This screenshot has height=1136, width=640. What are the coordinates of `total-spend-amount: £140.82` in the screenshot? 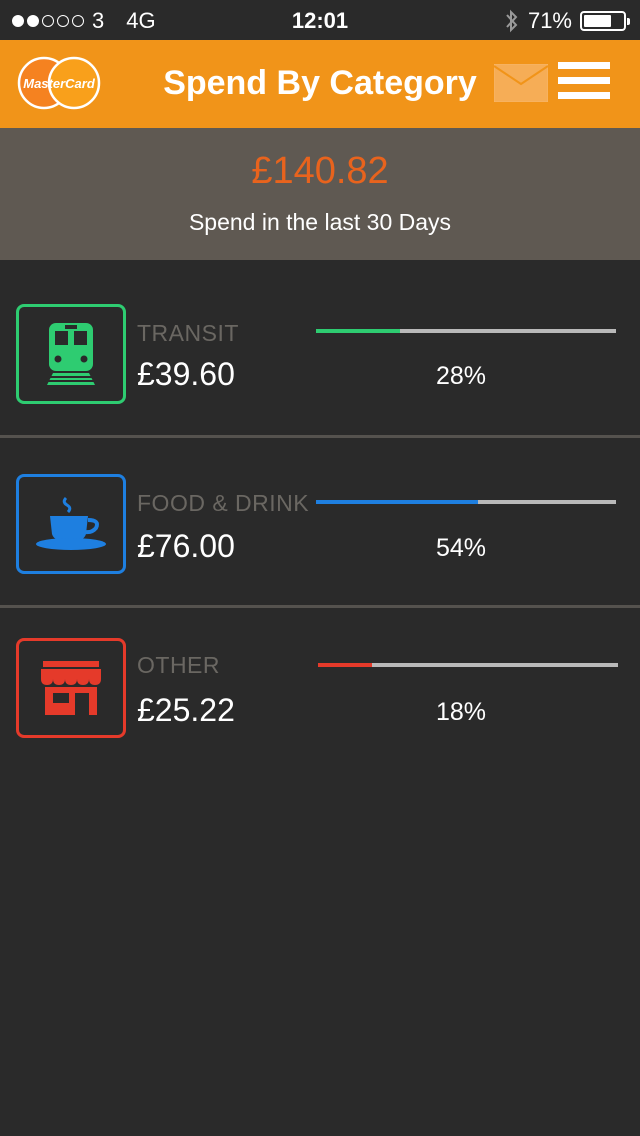 It's located at (320, 171).